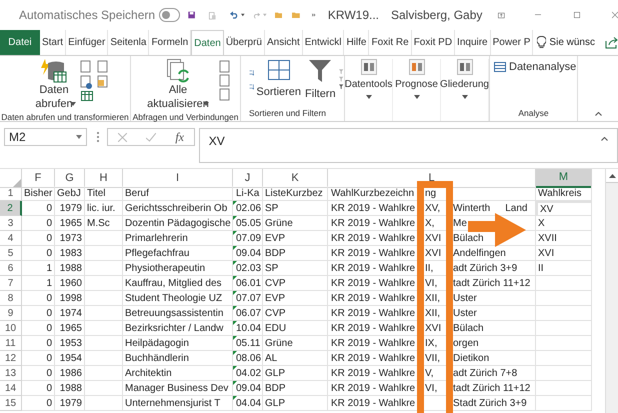 The height and width of the screenshot is (413, 618). What do you see at coordinates (71, 298) in the screenshot?
I see `table-cell-text: 1998` at bounding box center [71, 298].